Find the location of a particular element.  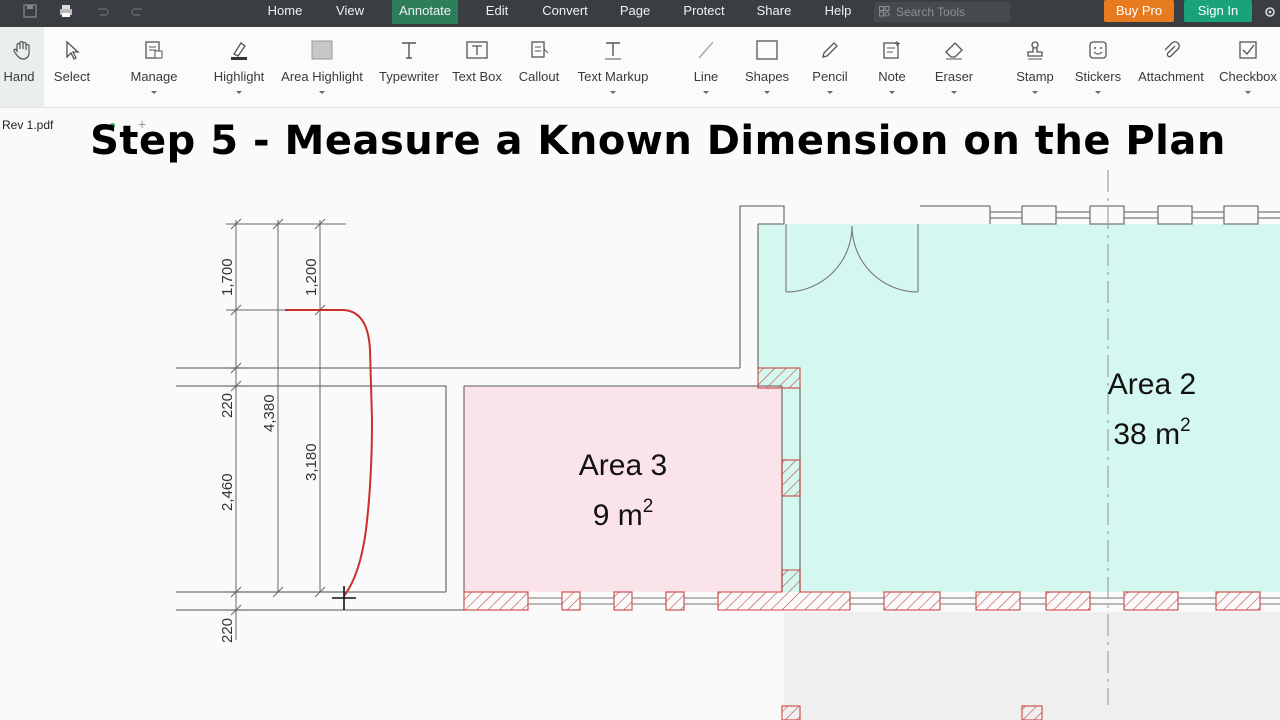

tool-text-markup: Text Markup is located at coordinates (613, 67).